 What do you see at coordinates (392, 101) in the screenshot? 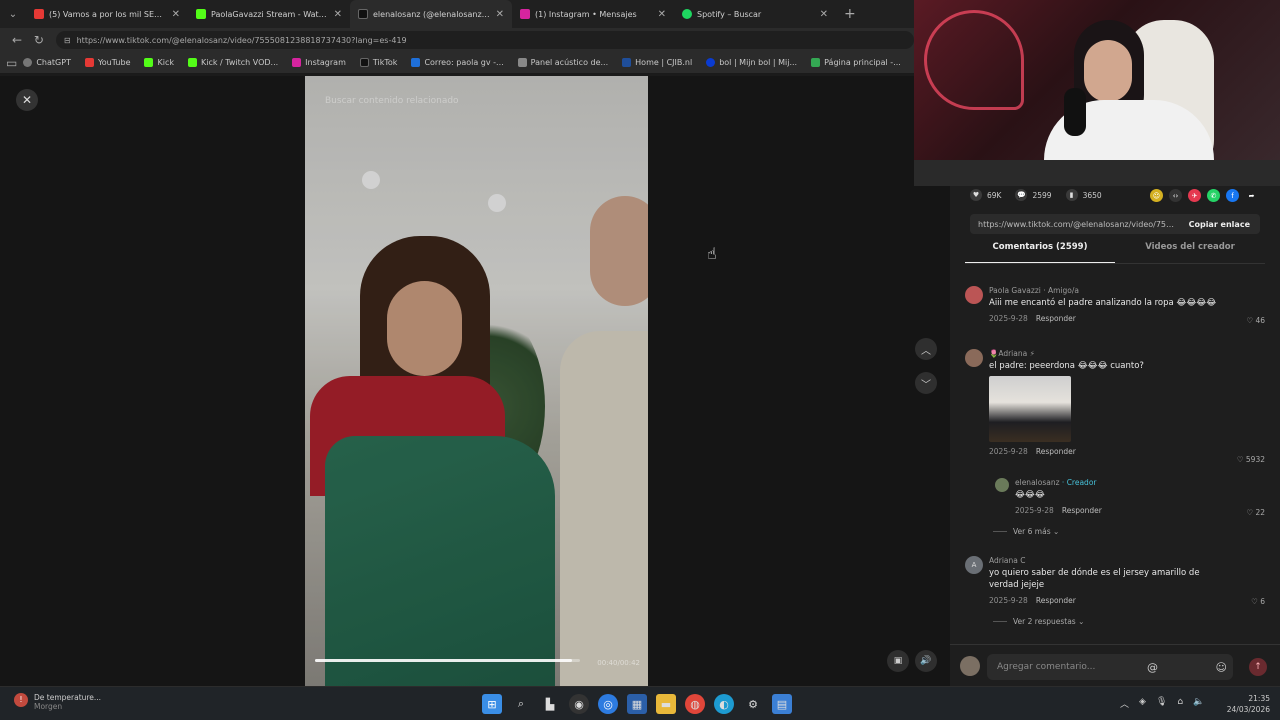
I see `related-search-text: Buscar contenido relacionado` at bounding box center [392, 101].